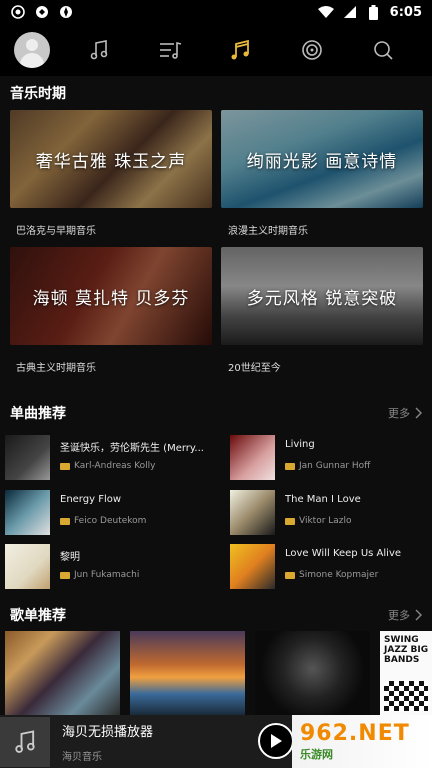  I want to click on watermark-subtext: 乐游网, so click(316, 754).